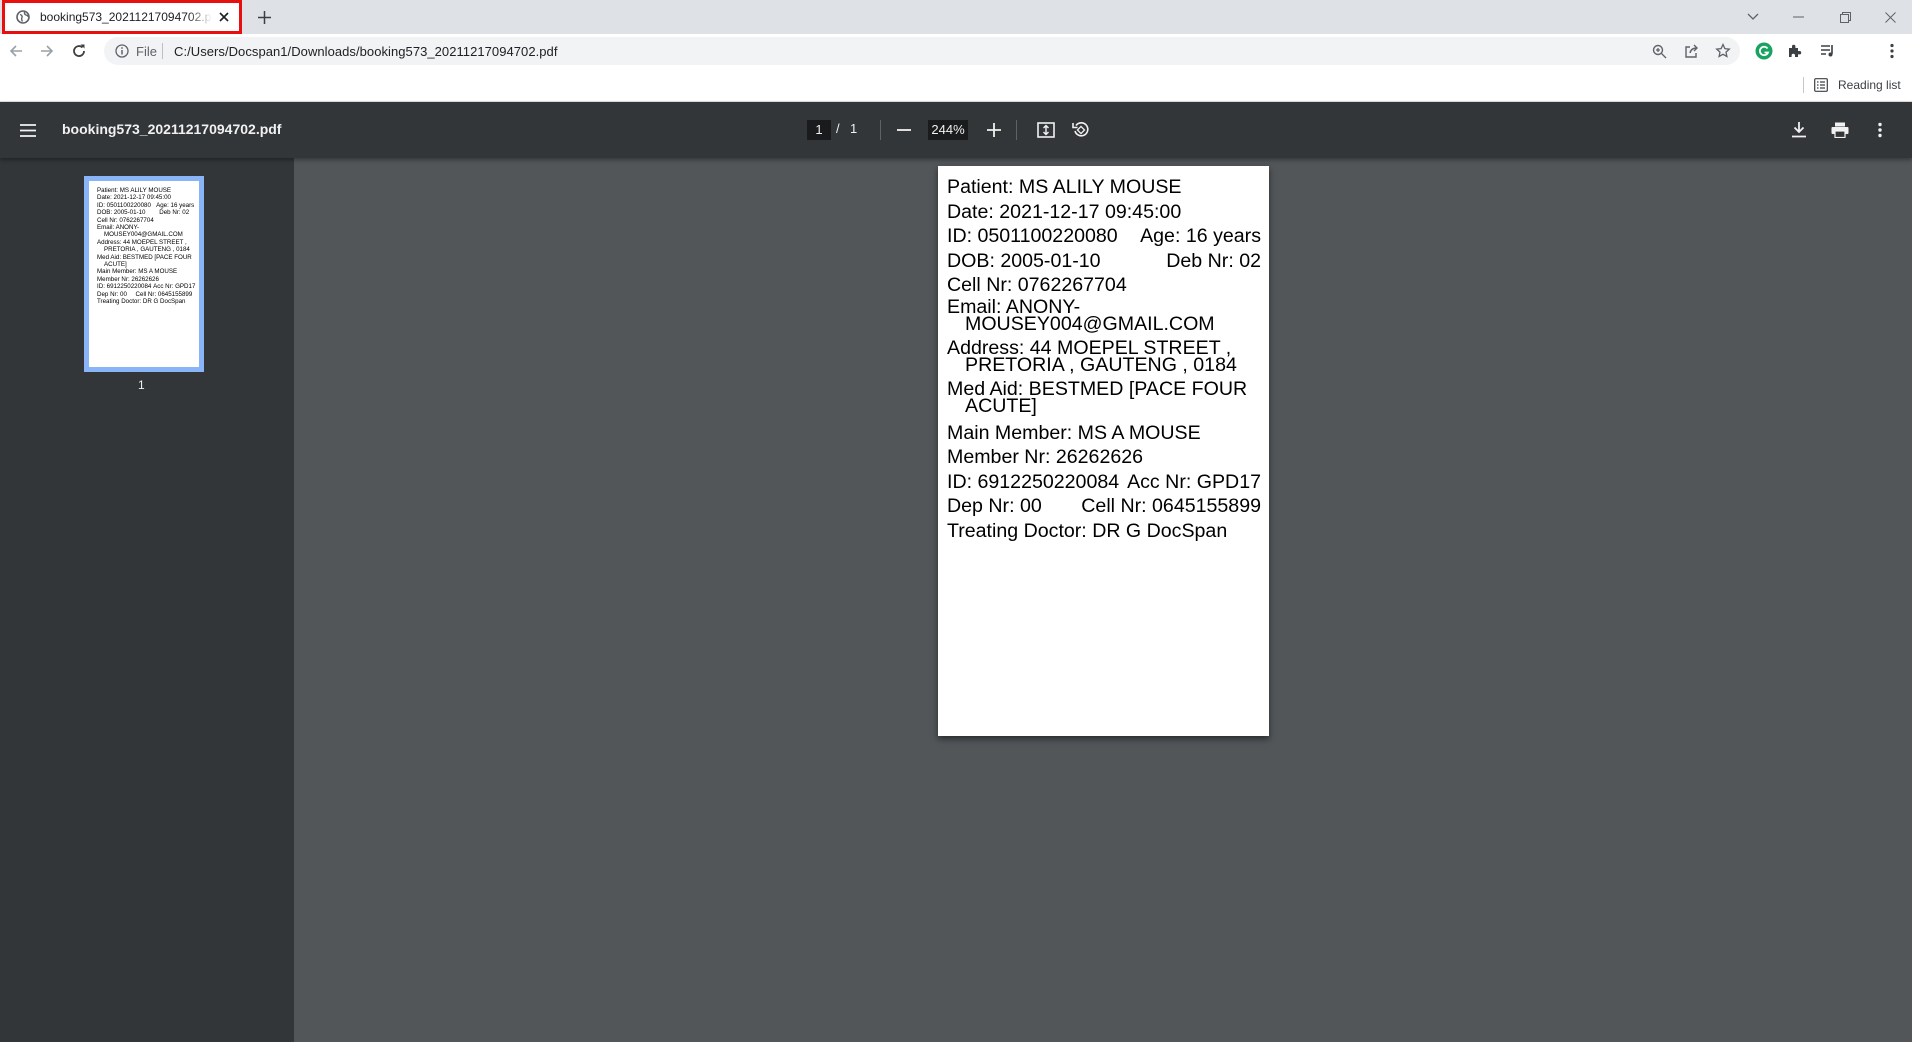  I want to click on extensions-puzzle-icon, so click(1795, 51).